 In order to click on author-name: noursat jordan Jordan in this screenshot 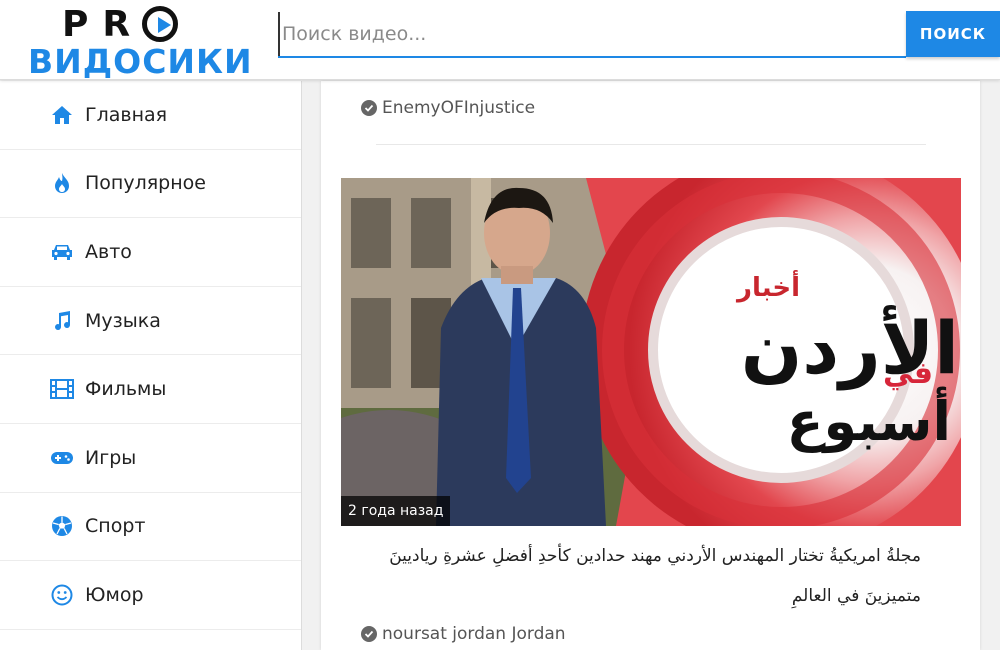, I will do `click(474, 634)`.